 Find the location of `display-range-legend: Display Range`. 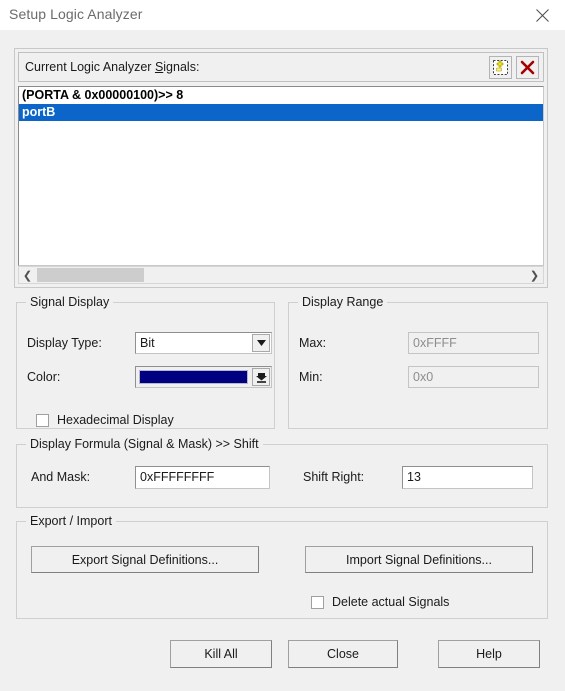

display-range-legend: Display Range is located at coordinates (343, 302).